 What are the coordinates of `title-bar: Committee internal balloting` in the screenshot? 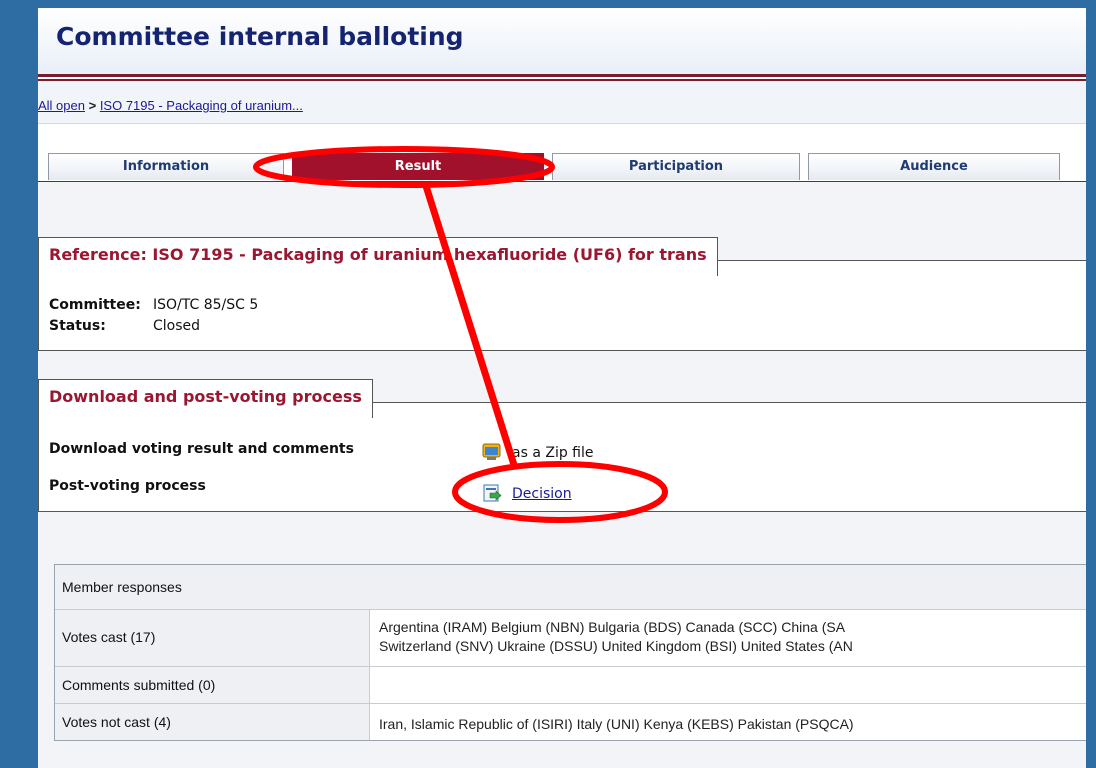 It's located at (562, 41).